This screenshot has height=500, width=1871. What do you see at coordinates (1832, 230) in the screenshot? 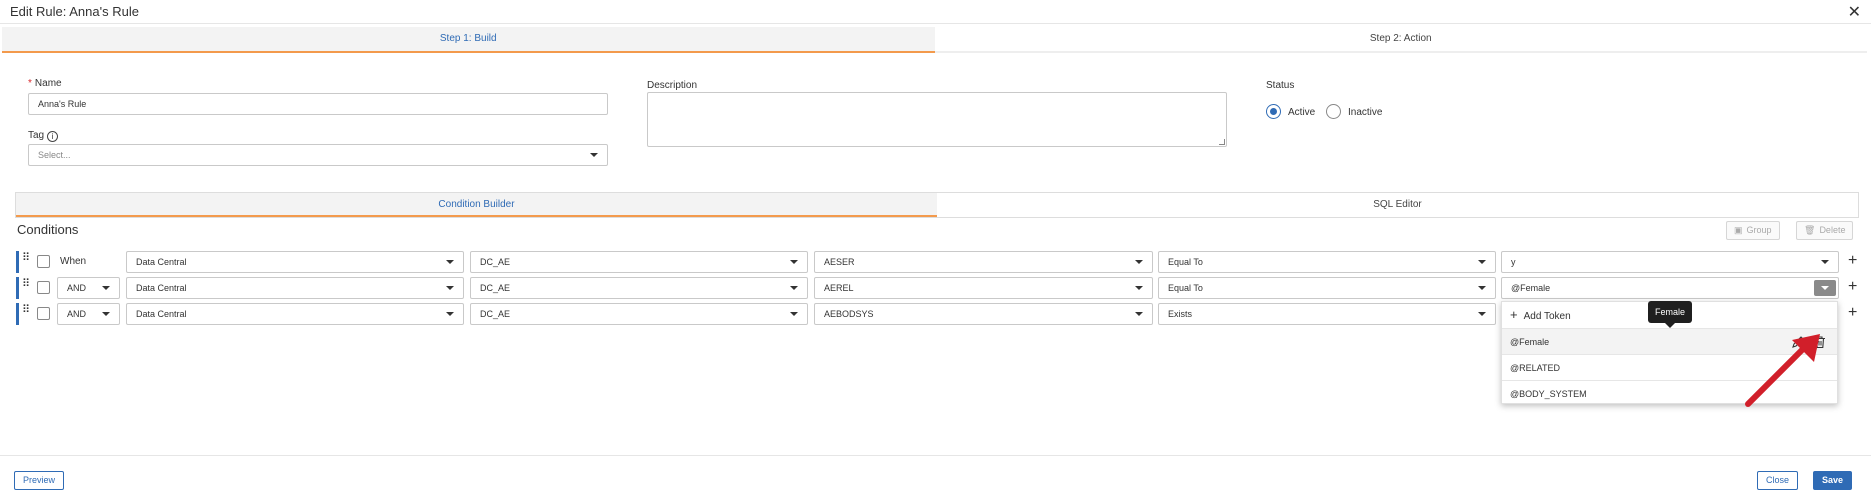
I see `delete-button-label: Delete` at bounding box center [1832, 230].